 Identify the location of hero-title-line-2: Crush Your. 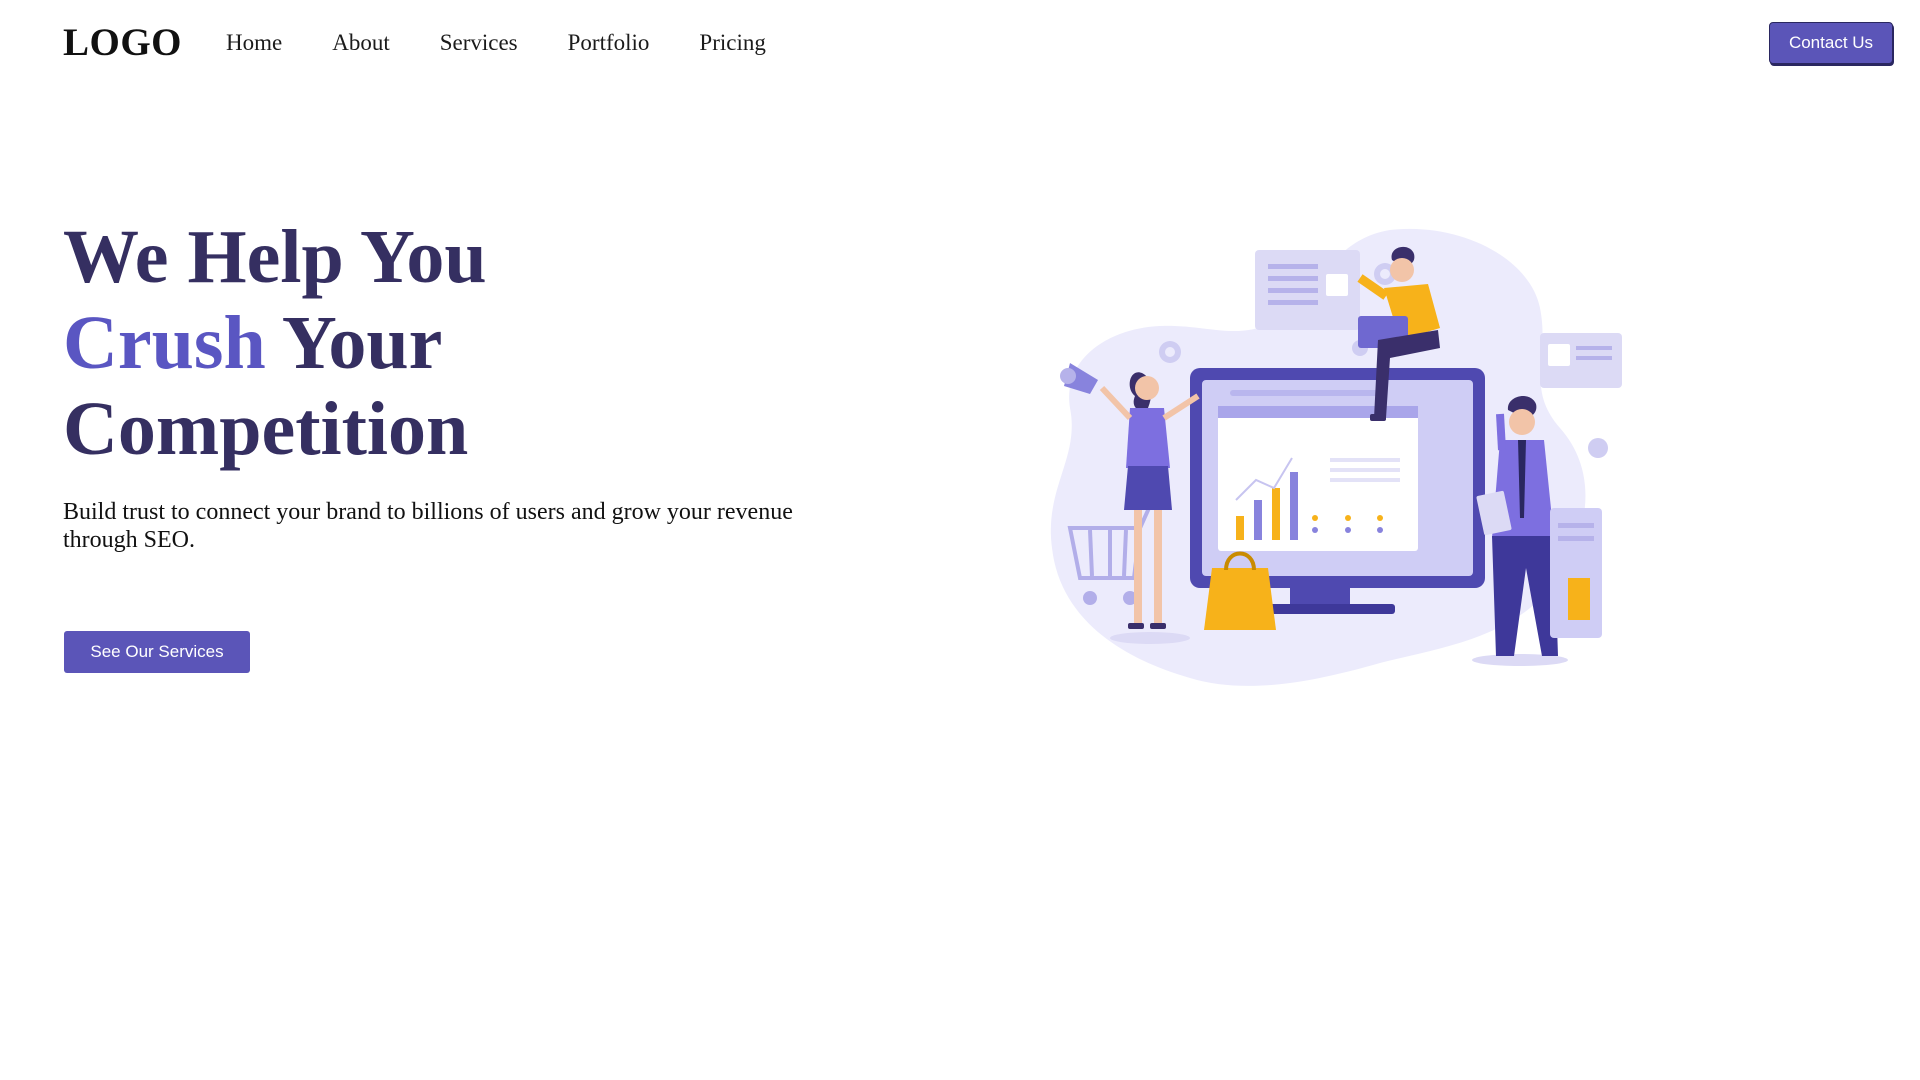
(275, 343).